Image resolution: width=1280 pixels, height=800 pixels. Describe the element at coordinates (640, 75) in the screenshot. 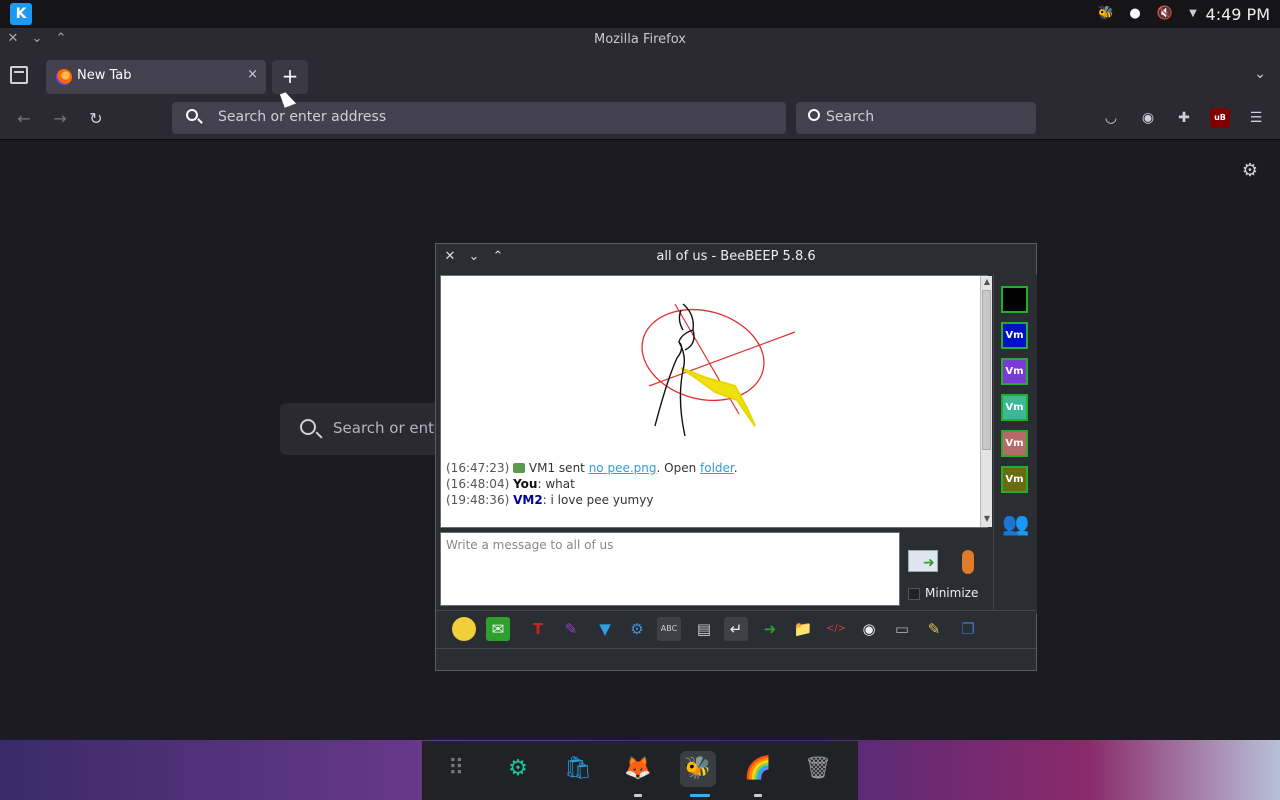

I see `tab-bar: New Tab × + ⌄` at that location.